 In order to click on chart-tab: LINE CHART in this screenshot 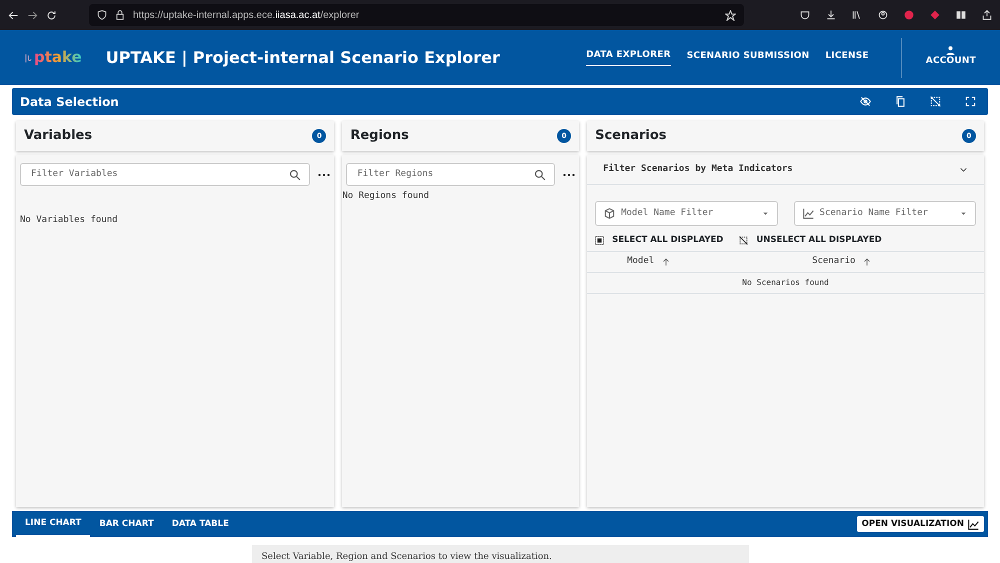, I will do `click(53, 524)`.